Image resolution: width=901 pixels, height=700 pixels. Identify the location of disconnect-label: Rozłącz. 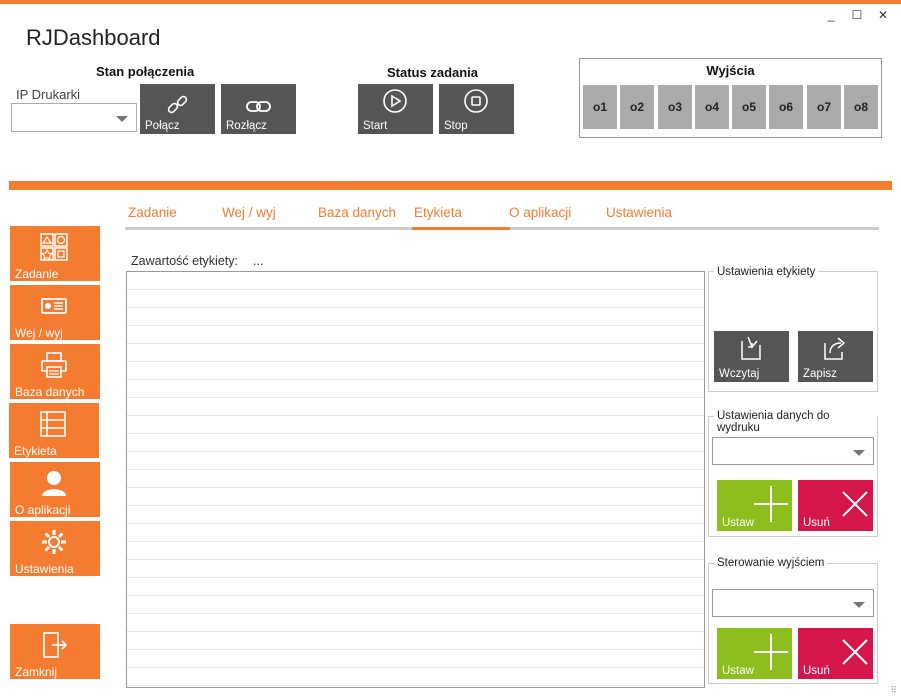
(246, 126).